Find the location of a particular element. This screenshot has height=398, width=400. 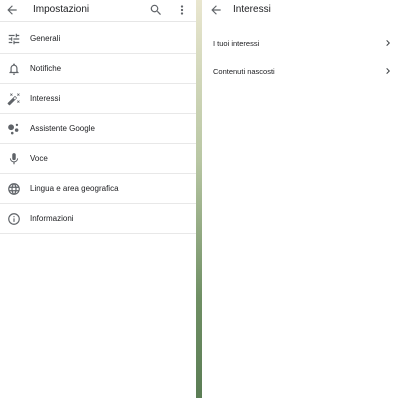

menu-item-label: Generali is located at coordinates (45, 38).